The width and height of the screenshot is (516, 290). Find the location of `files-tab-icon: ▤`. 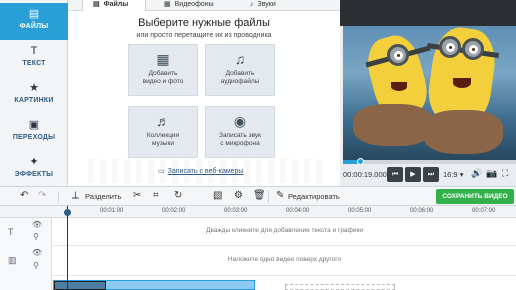

files-tab-icon: ▤ is located at coordinates (96, 4).